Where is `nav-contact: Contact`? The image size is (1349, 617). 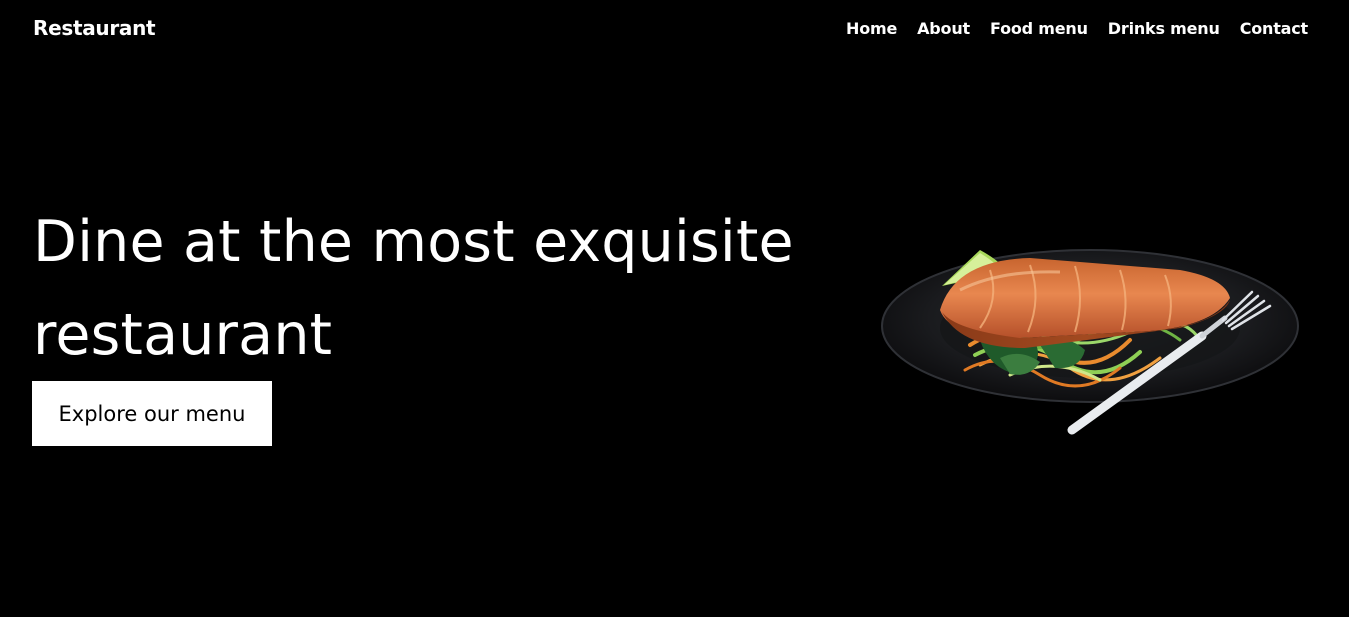
nav-contact: Contact is located at coordinates (1274, 28).